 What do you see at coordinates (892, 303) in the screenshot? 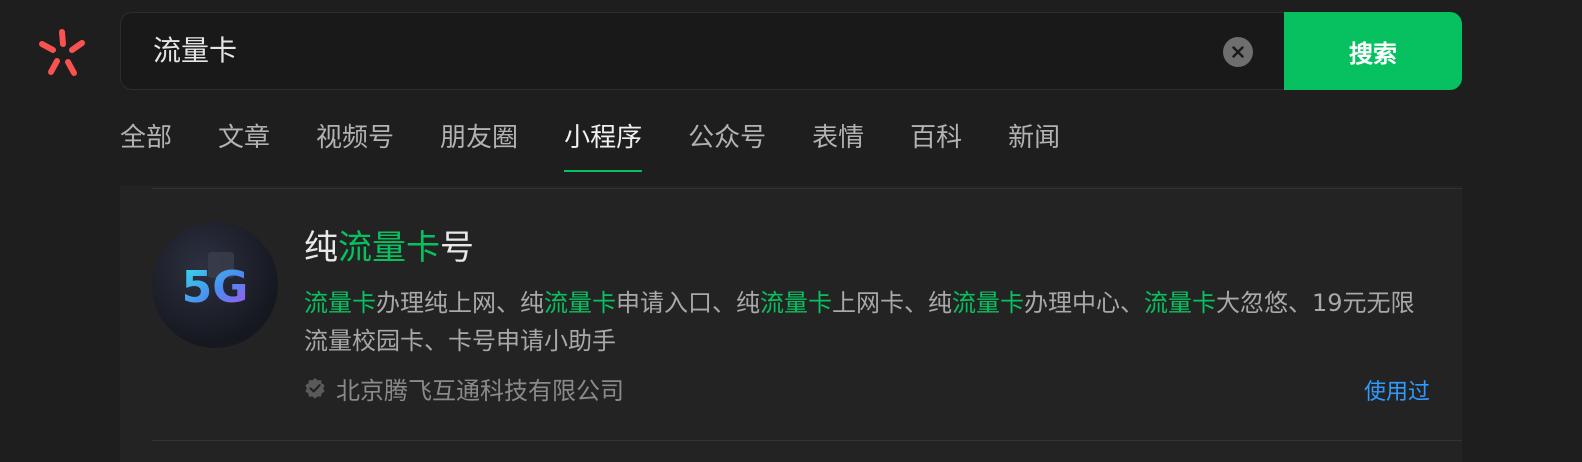
I see `desc-text: 上网卡、纯` at bounding box center [892, 303].